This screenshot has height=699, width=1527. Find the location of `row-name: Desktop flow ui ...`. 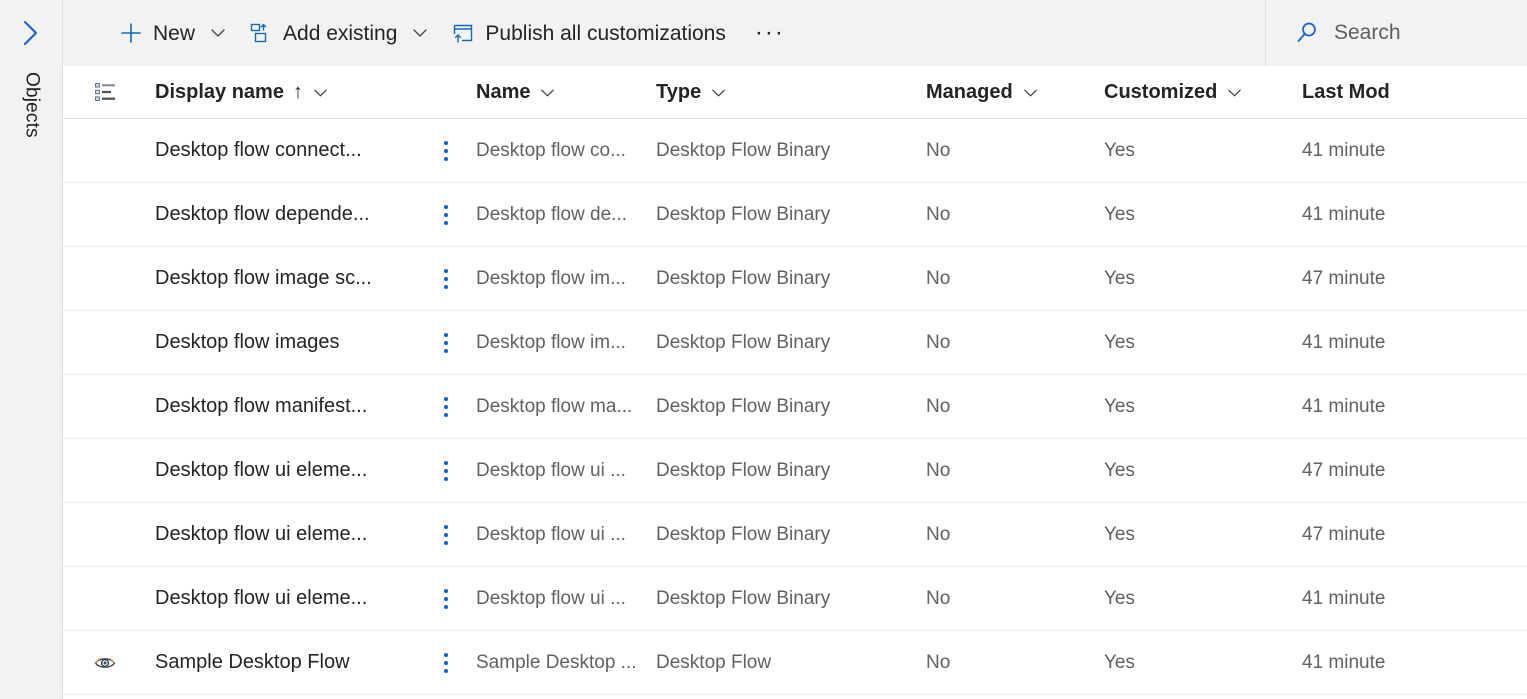

row-name: Desktop flow ui ... is located at coordinates (551, 598).